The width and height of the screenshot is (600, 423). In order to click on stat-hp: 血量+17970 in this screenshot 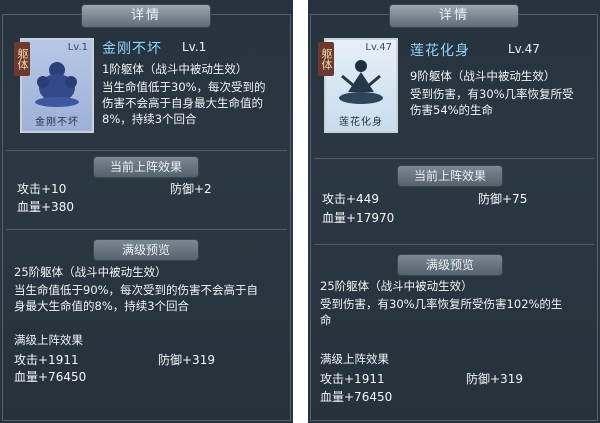, I will do `click(358, 218)`.